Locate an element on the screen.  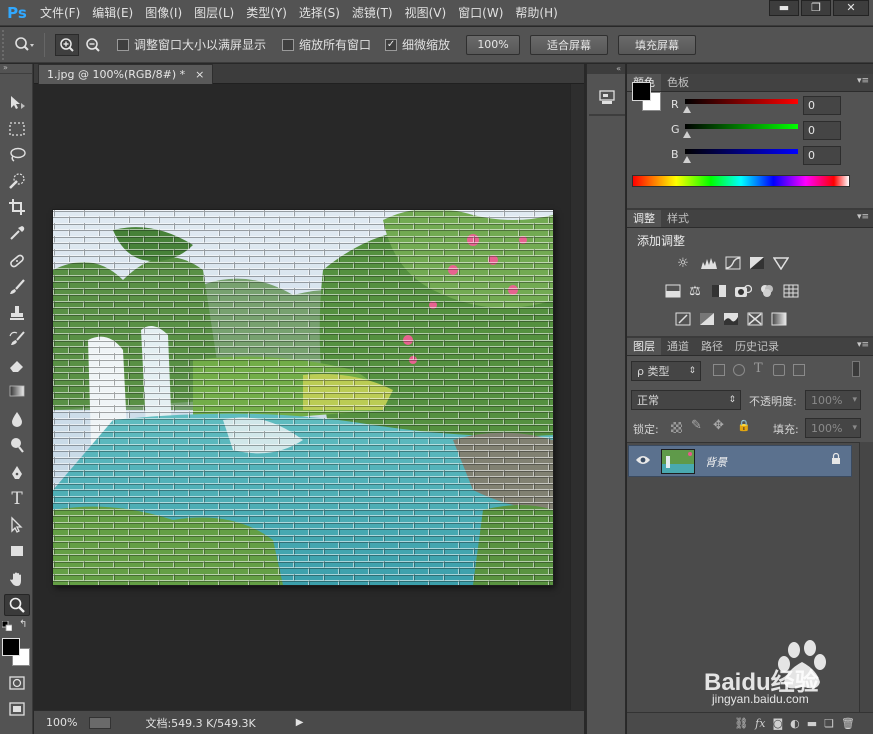
blue-value: 0 is located at coordinates (822, 155).